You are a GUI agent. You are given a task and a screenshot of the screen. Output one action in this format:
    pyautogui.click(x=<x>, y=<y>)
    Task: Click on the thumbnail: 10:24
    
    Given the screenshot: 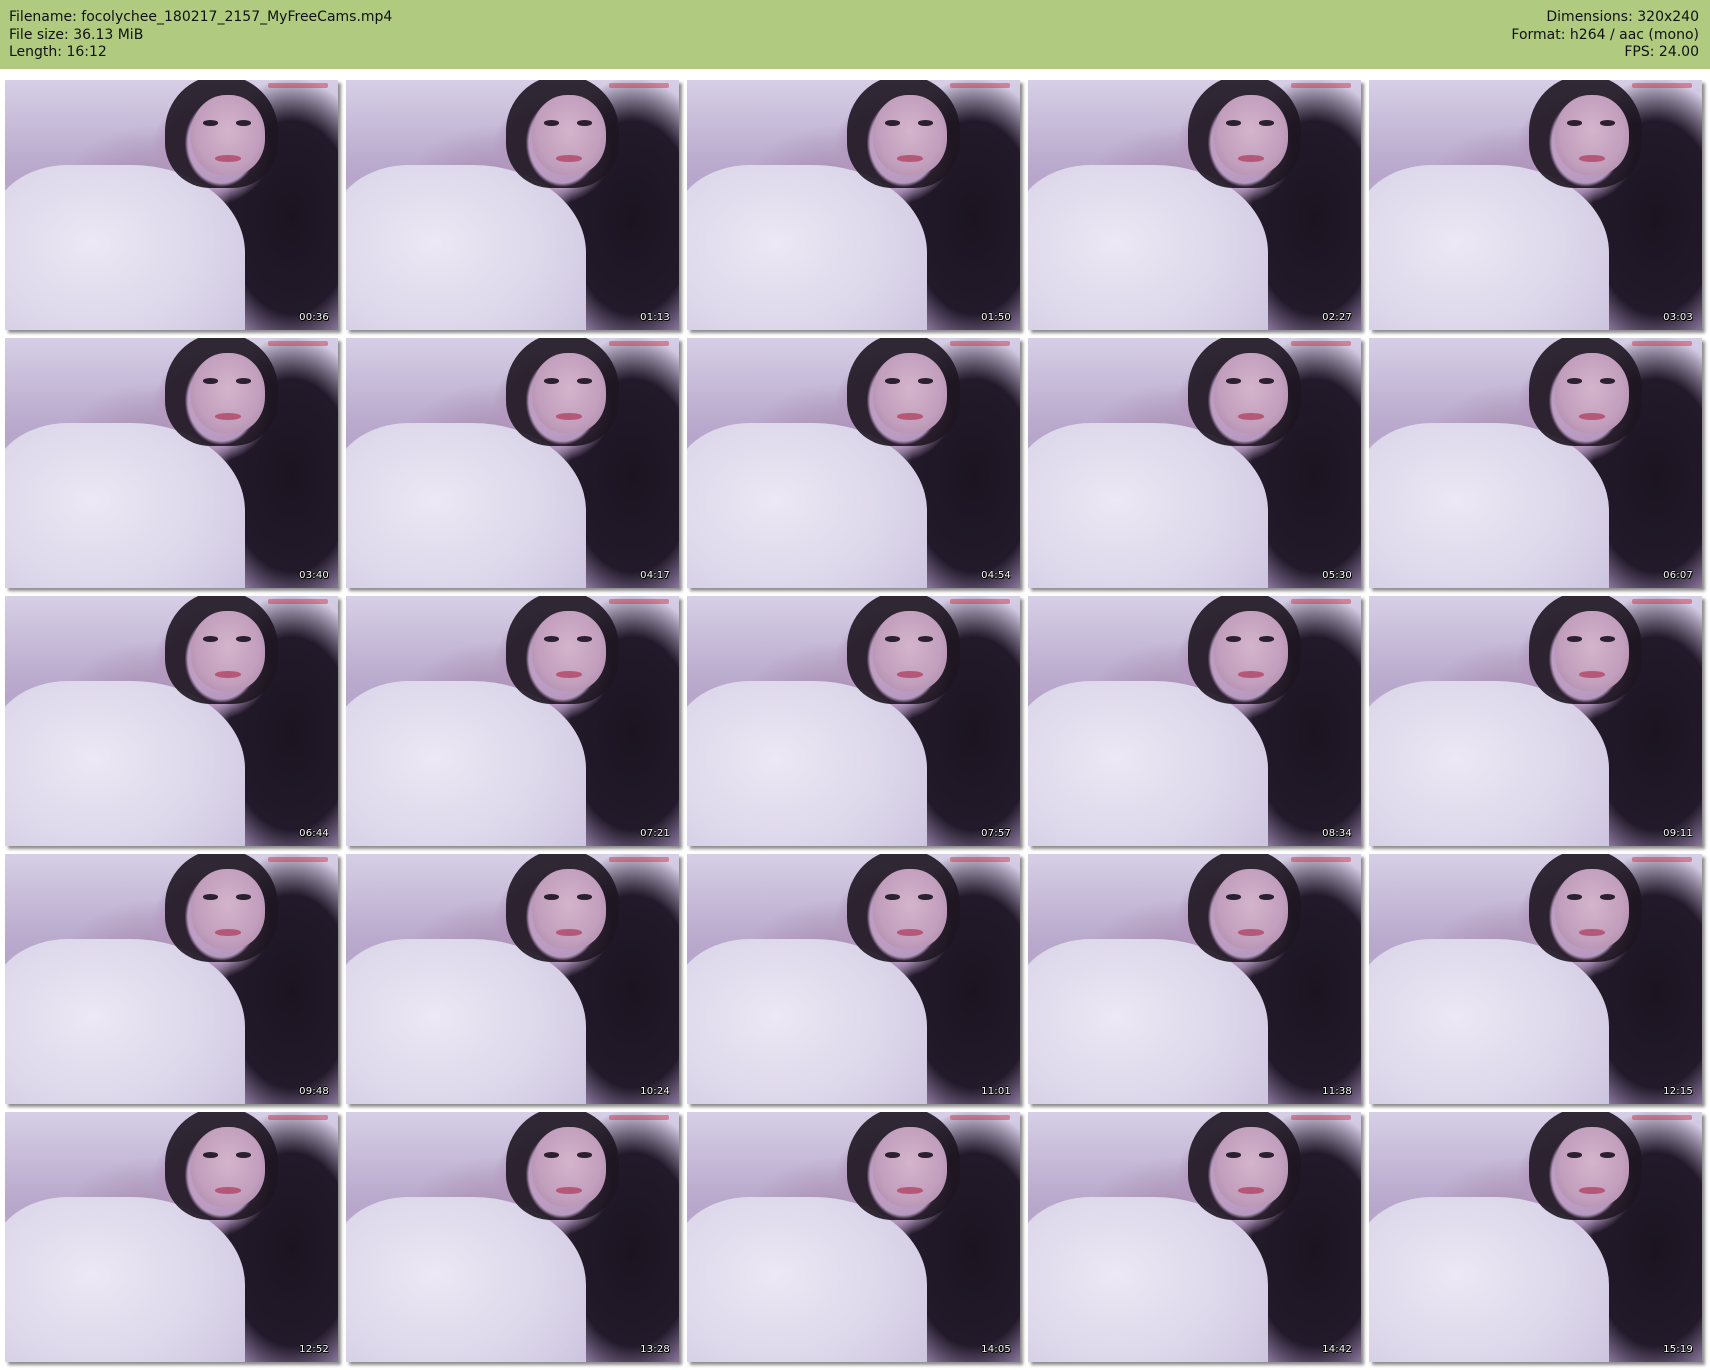 What is the action you would take?
    pyautogui.click(x=512, y=979)
    